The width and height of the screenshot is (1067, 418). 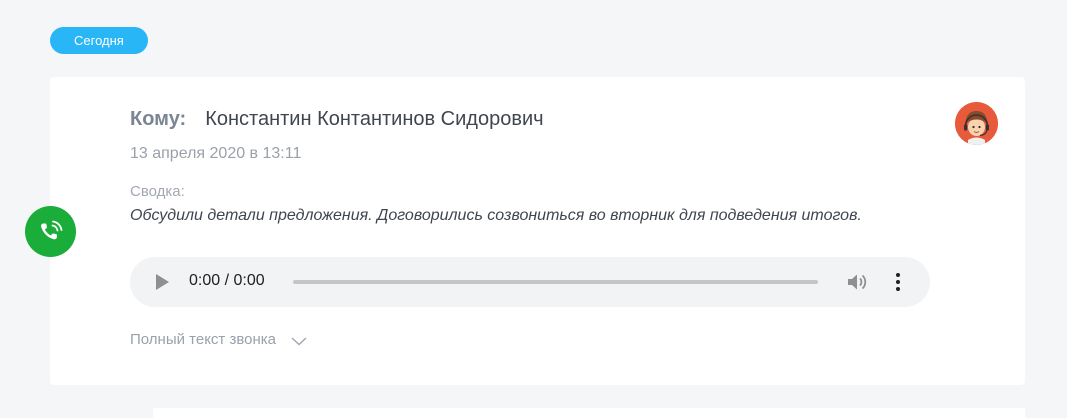 What do you see at coordinates (589, 413) in the screenshot?
I see `next-card-edge` at bounding box center [589, 413].